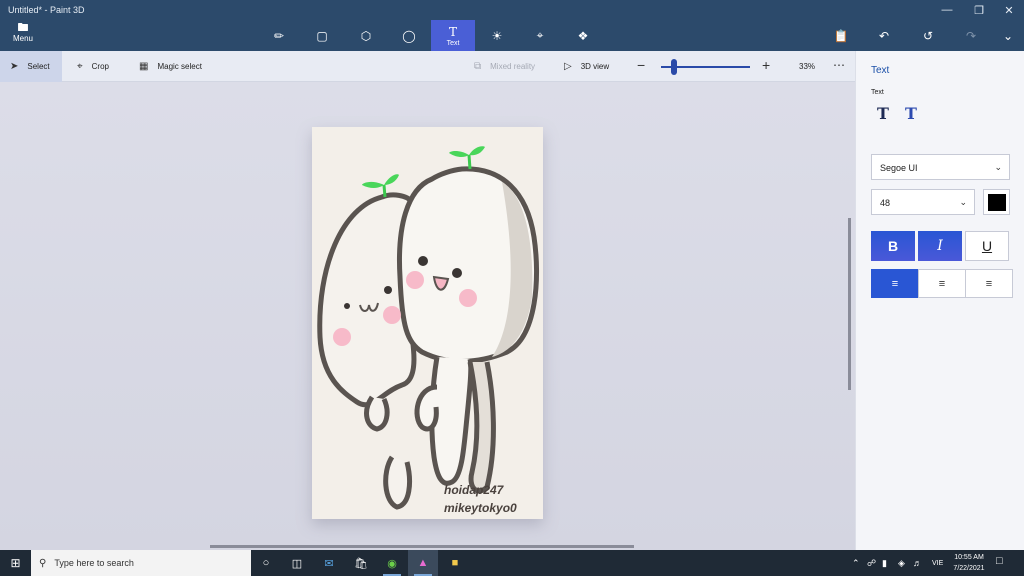  Describe the element at coordinates (453, 35) in the screenshot. I see `text-tool: T Text` at that location.